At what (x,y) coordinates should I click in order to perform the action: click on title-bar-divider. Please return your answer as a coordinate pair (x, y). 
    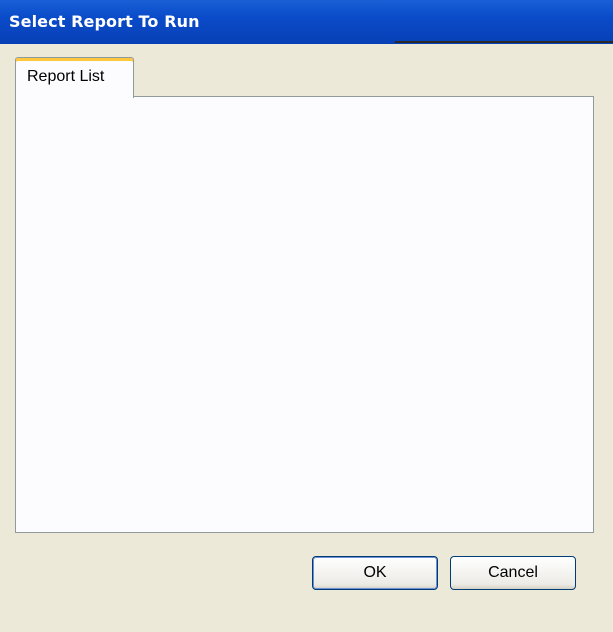
    Looking at the image, I should click on (504, 42).